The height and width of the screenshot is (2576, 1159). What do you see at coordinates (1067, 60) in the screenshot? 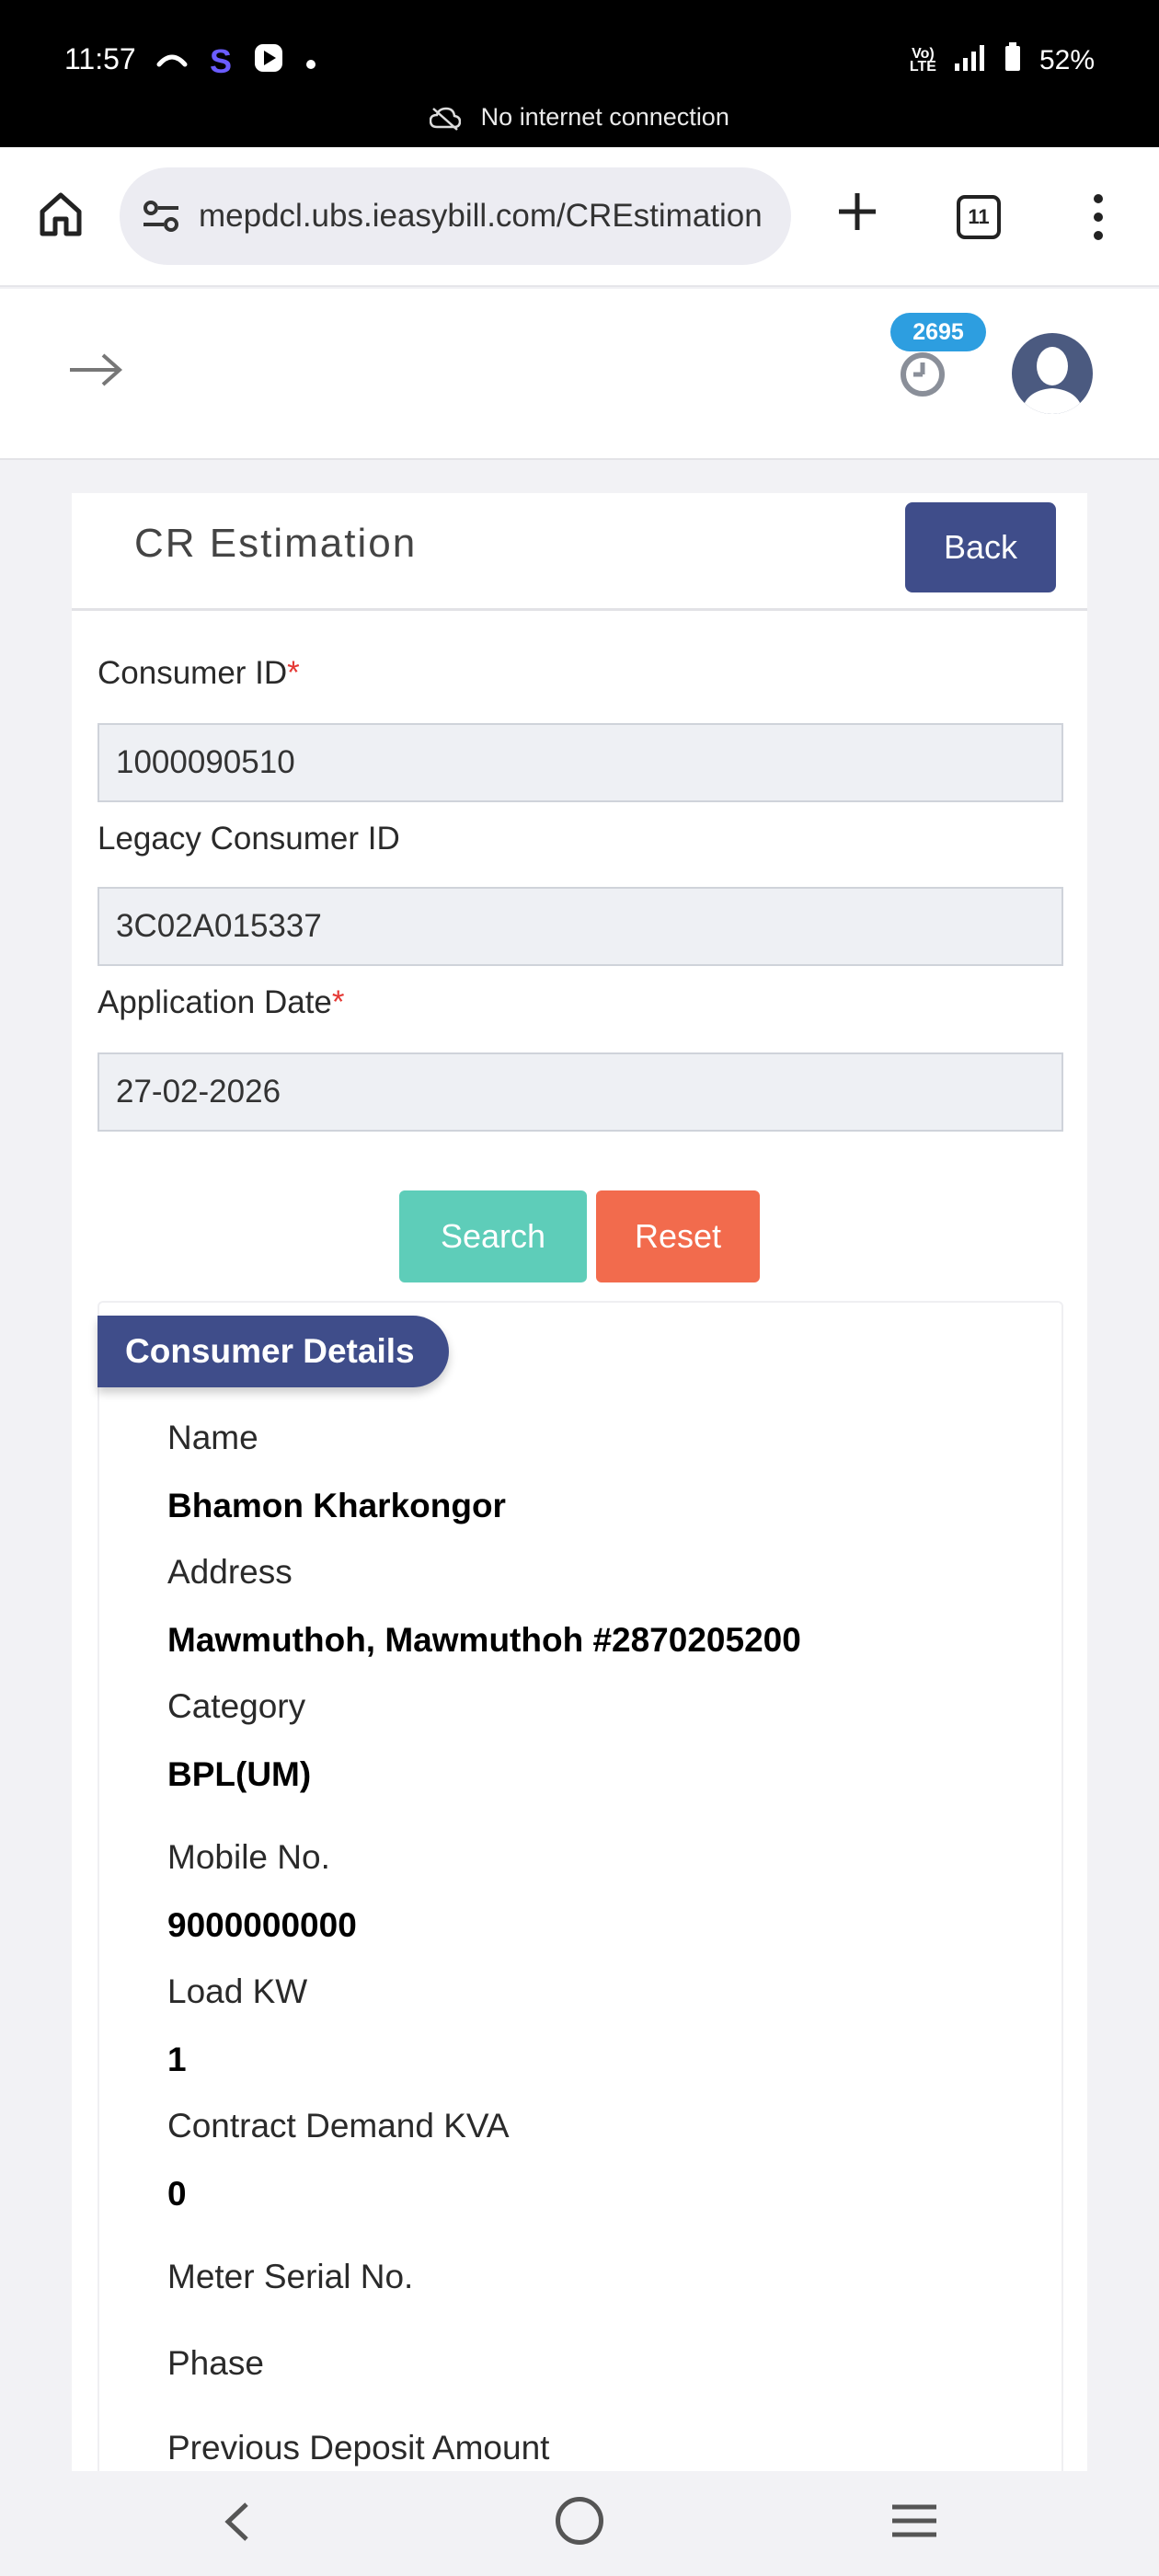
I see `battery-percent: 52%` at bounding box center [1067, 60].